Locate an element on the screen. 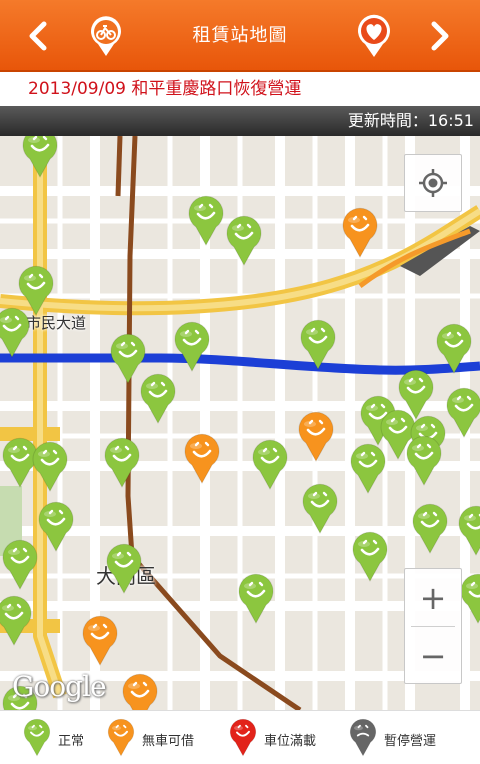  legend-item-full: 車位滿載 is located at coordinates (272, 739).